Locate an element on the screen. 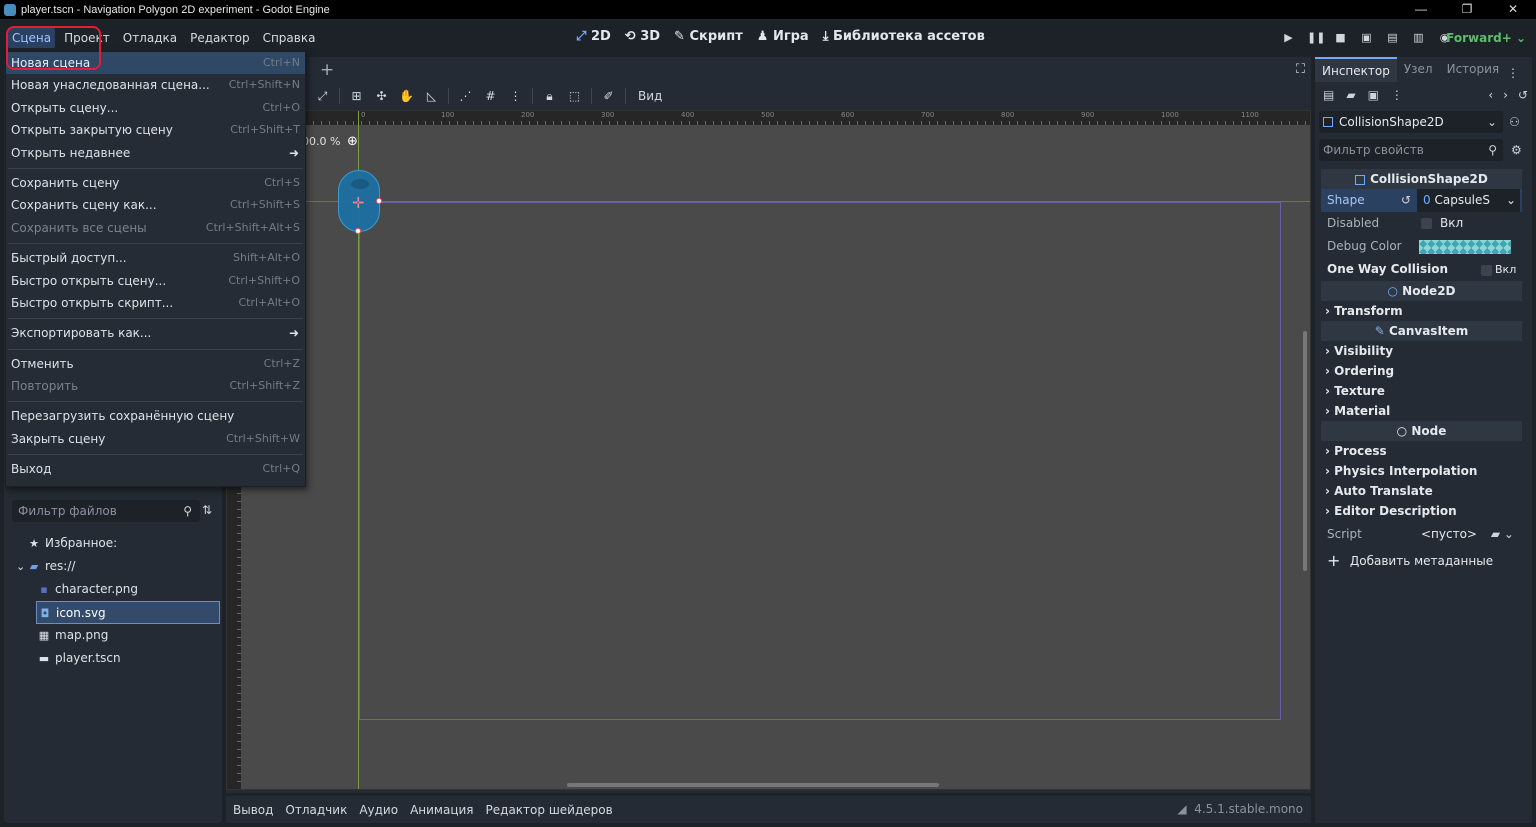 This screenshot has width=1536, height=827. group-texture: › Texture is located at coordinates (1421, 391).